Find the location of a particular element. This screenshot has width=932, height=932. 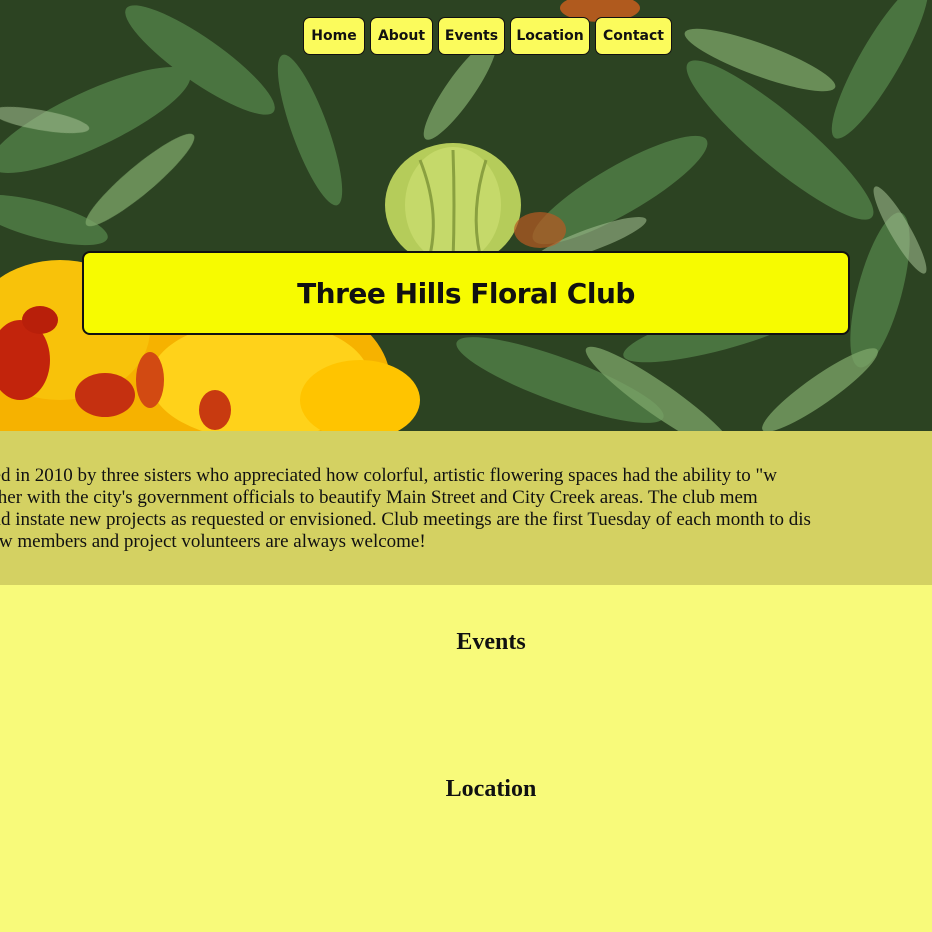

nav-about-button: About is located at coordinates (401, 36).